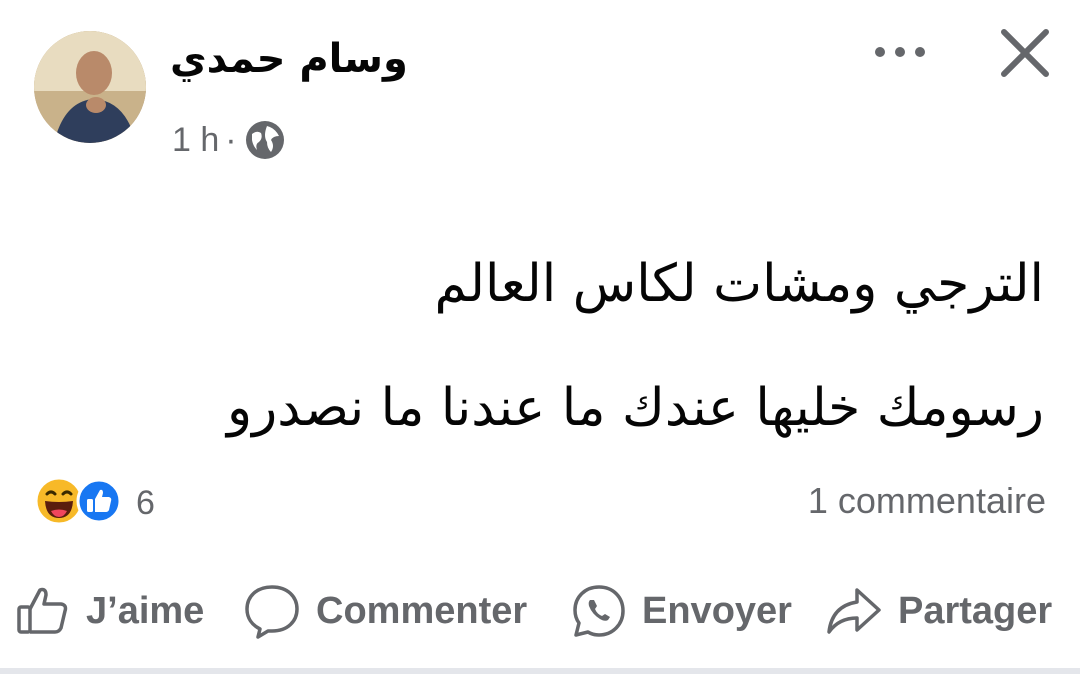 Image resolution: width=1080 pixels, height=674 pixels. What do you see at coordinates (900, 52) in the screenshot?
I see `more-options-icon` at bounding box center [900, 52].